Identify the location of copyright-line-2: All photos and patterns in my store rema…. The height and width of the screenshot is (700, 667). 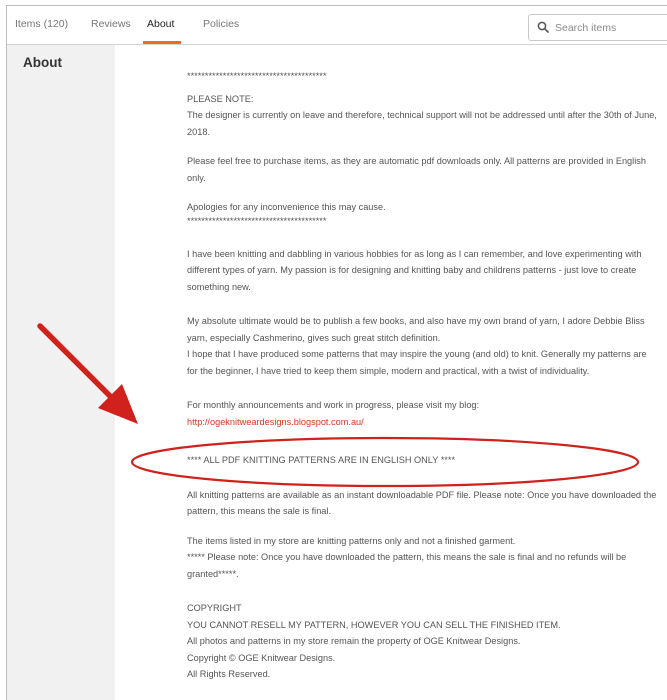
(354, 641).